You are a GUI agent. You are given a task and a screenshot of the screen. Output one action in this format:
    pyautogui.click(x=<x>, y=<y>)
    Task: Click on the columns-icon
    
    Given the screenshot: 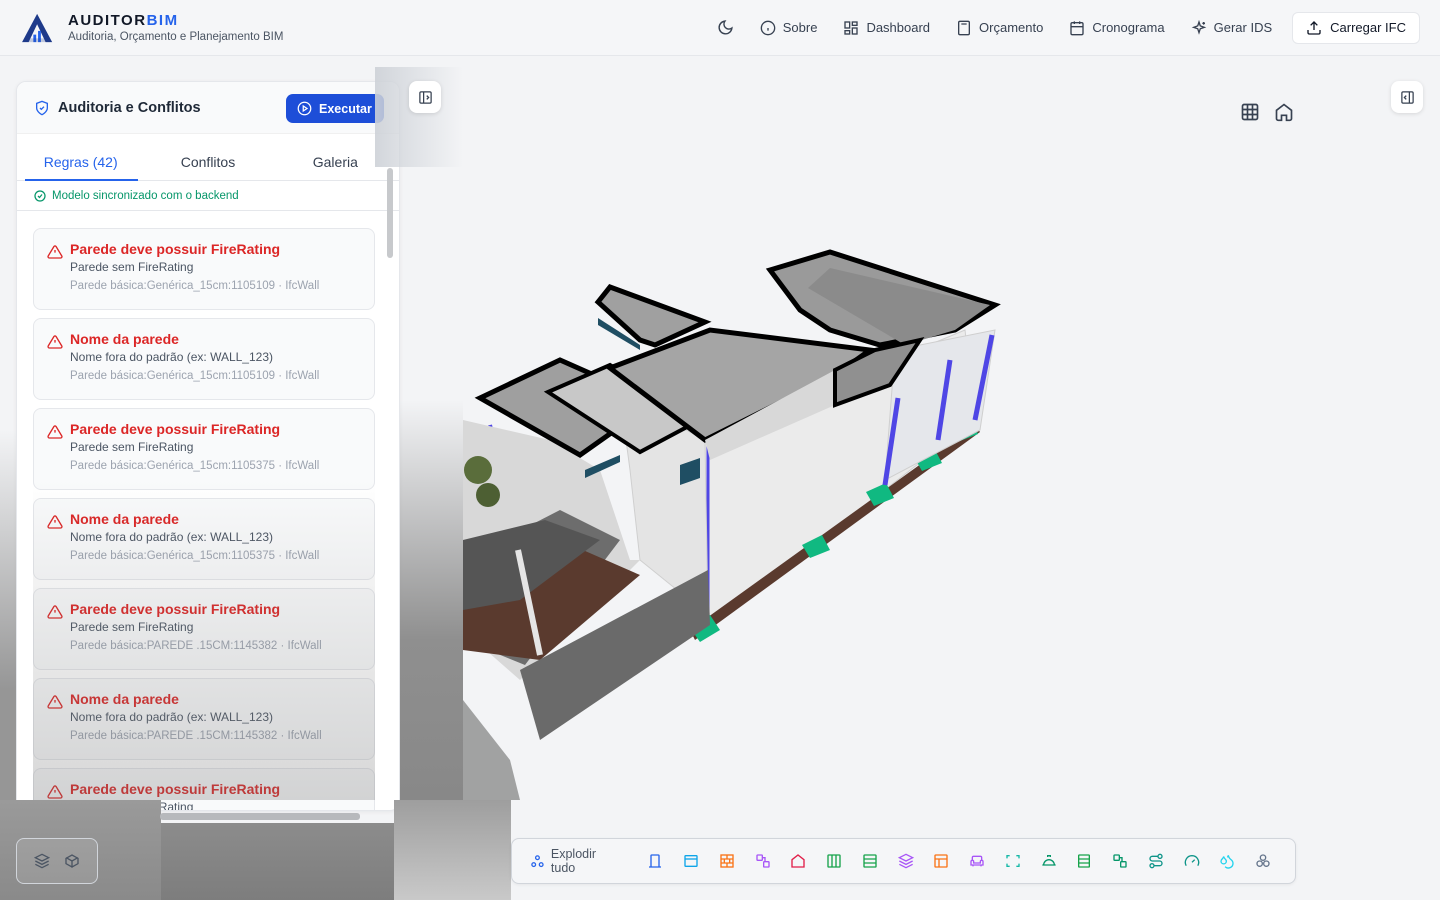 What is the action you would take?
    pyautogui.click(x=834, y=861)
    